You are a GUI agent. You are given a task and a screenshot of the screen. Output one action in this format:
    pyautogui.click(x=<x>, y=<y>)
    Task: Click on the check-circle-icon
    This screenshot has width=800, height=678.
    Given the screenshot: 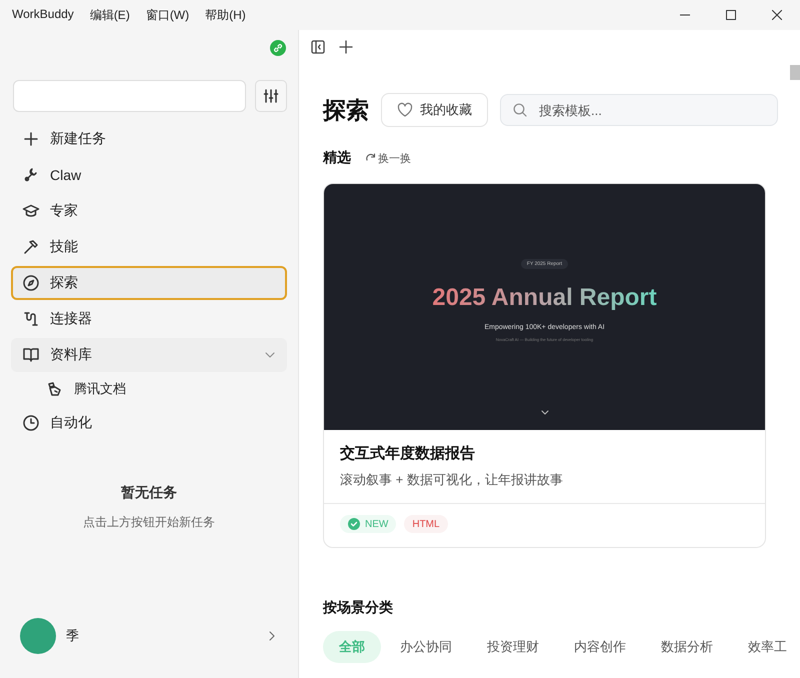 What is the action you would take?
    pyautogui.click(x=354, y=524)
    